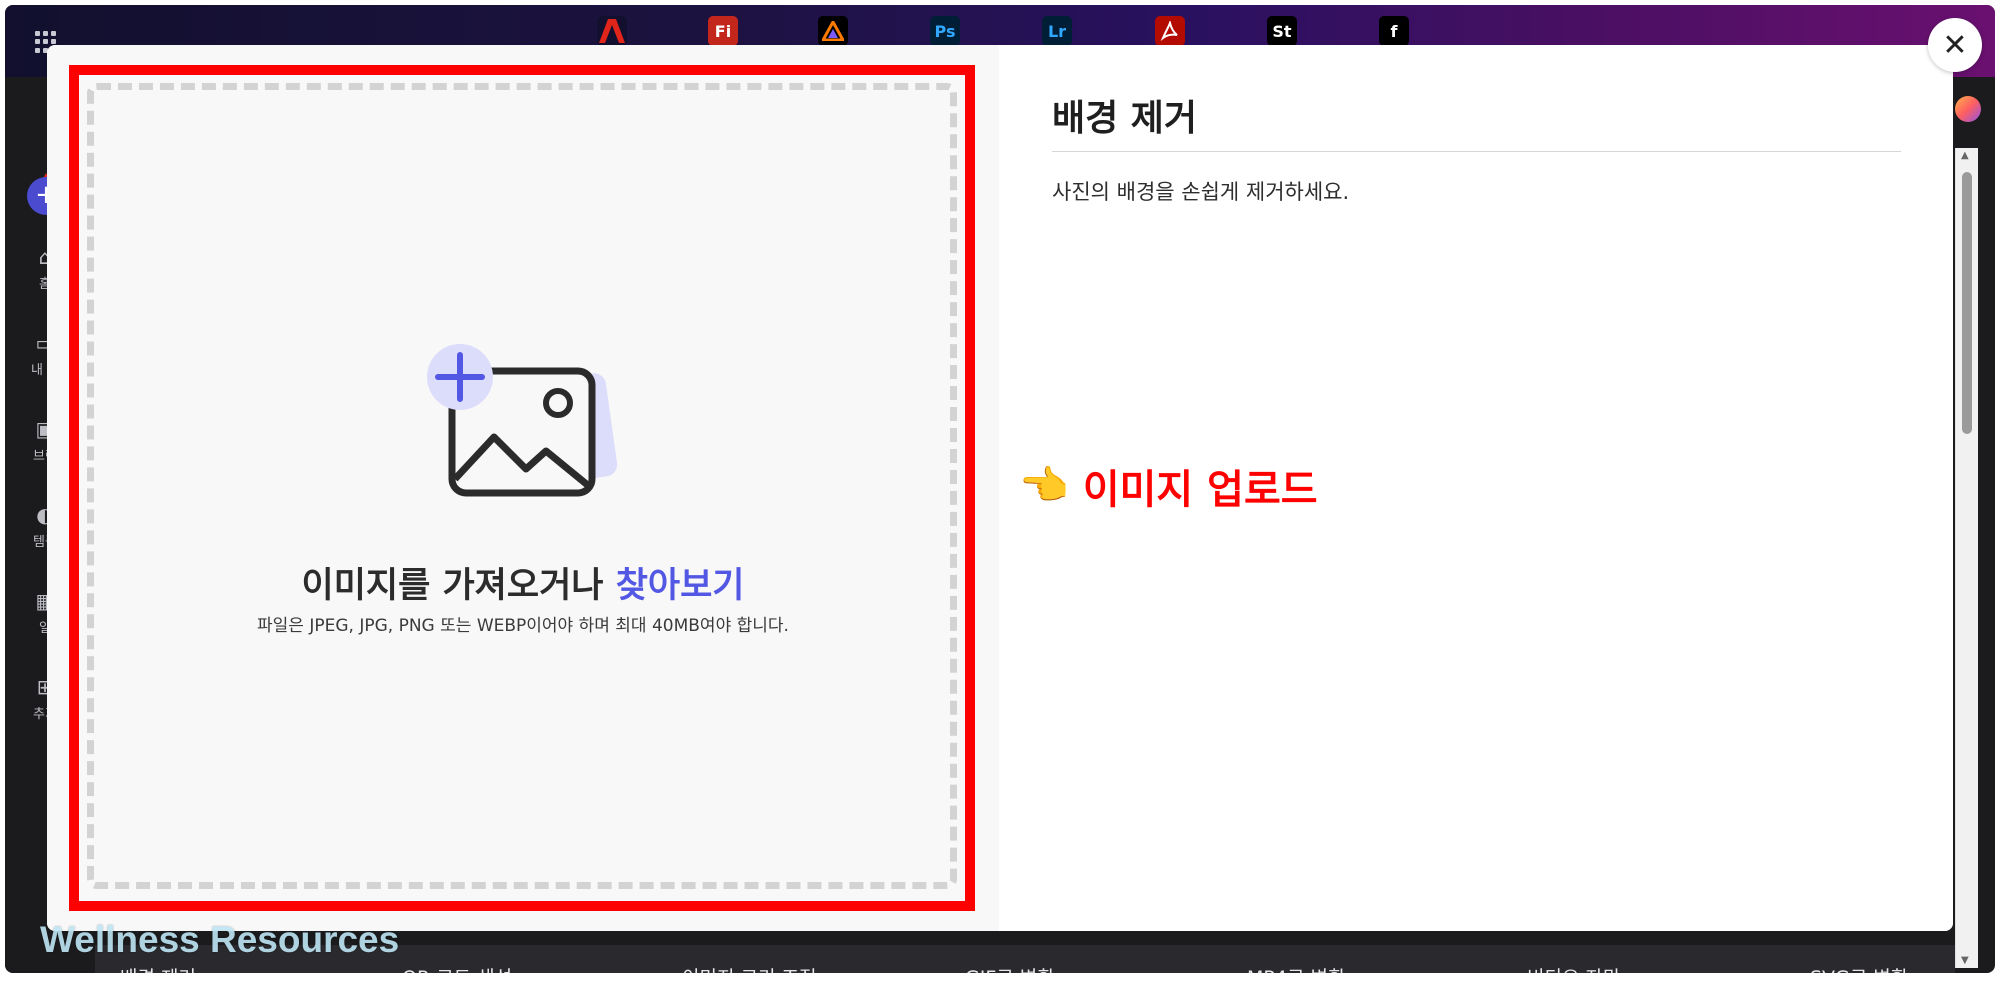 This screenshot has width=2000, height=985. What do you see at coordinates (158, 968) in the screenshot?
I see `tool-card-label: 배경 제거` at bounding box center [158, 968].